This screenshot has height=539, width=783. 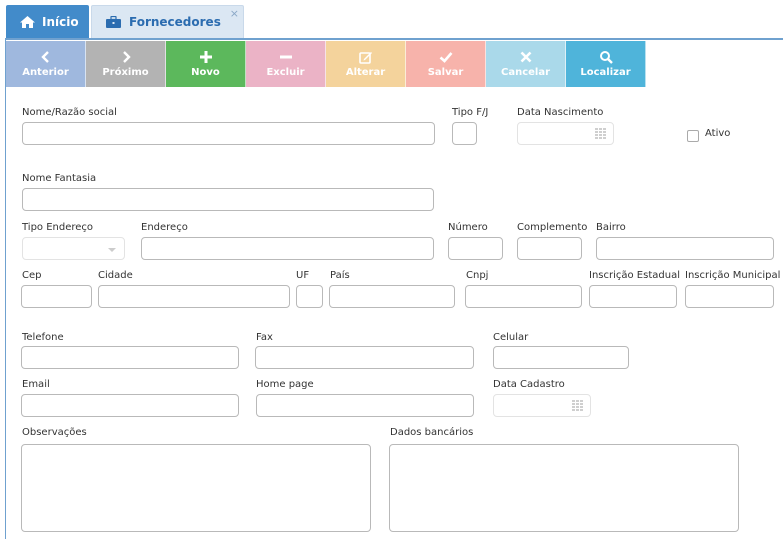 I want to click on cancel-button: Cancelar, so click(x=526, y=64).